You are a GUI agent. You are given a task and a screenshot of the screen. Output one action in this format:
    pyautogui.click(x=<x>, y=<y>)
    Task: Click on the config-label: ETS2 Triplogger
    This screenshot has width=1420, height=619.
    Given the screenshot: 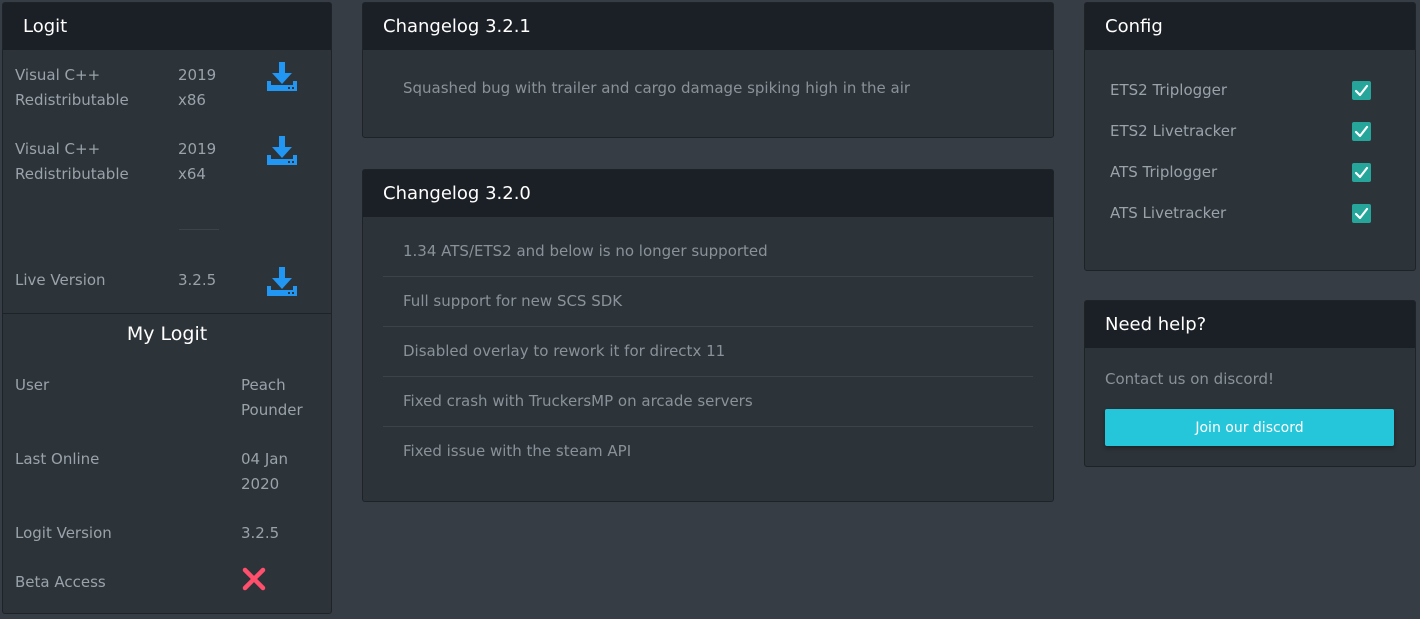 What is the action you would take?
    pyautogui.click(x=1169, y=90)
    